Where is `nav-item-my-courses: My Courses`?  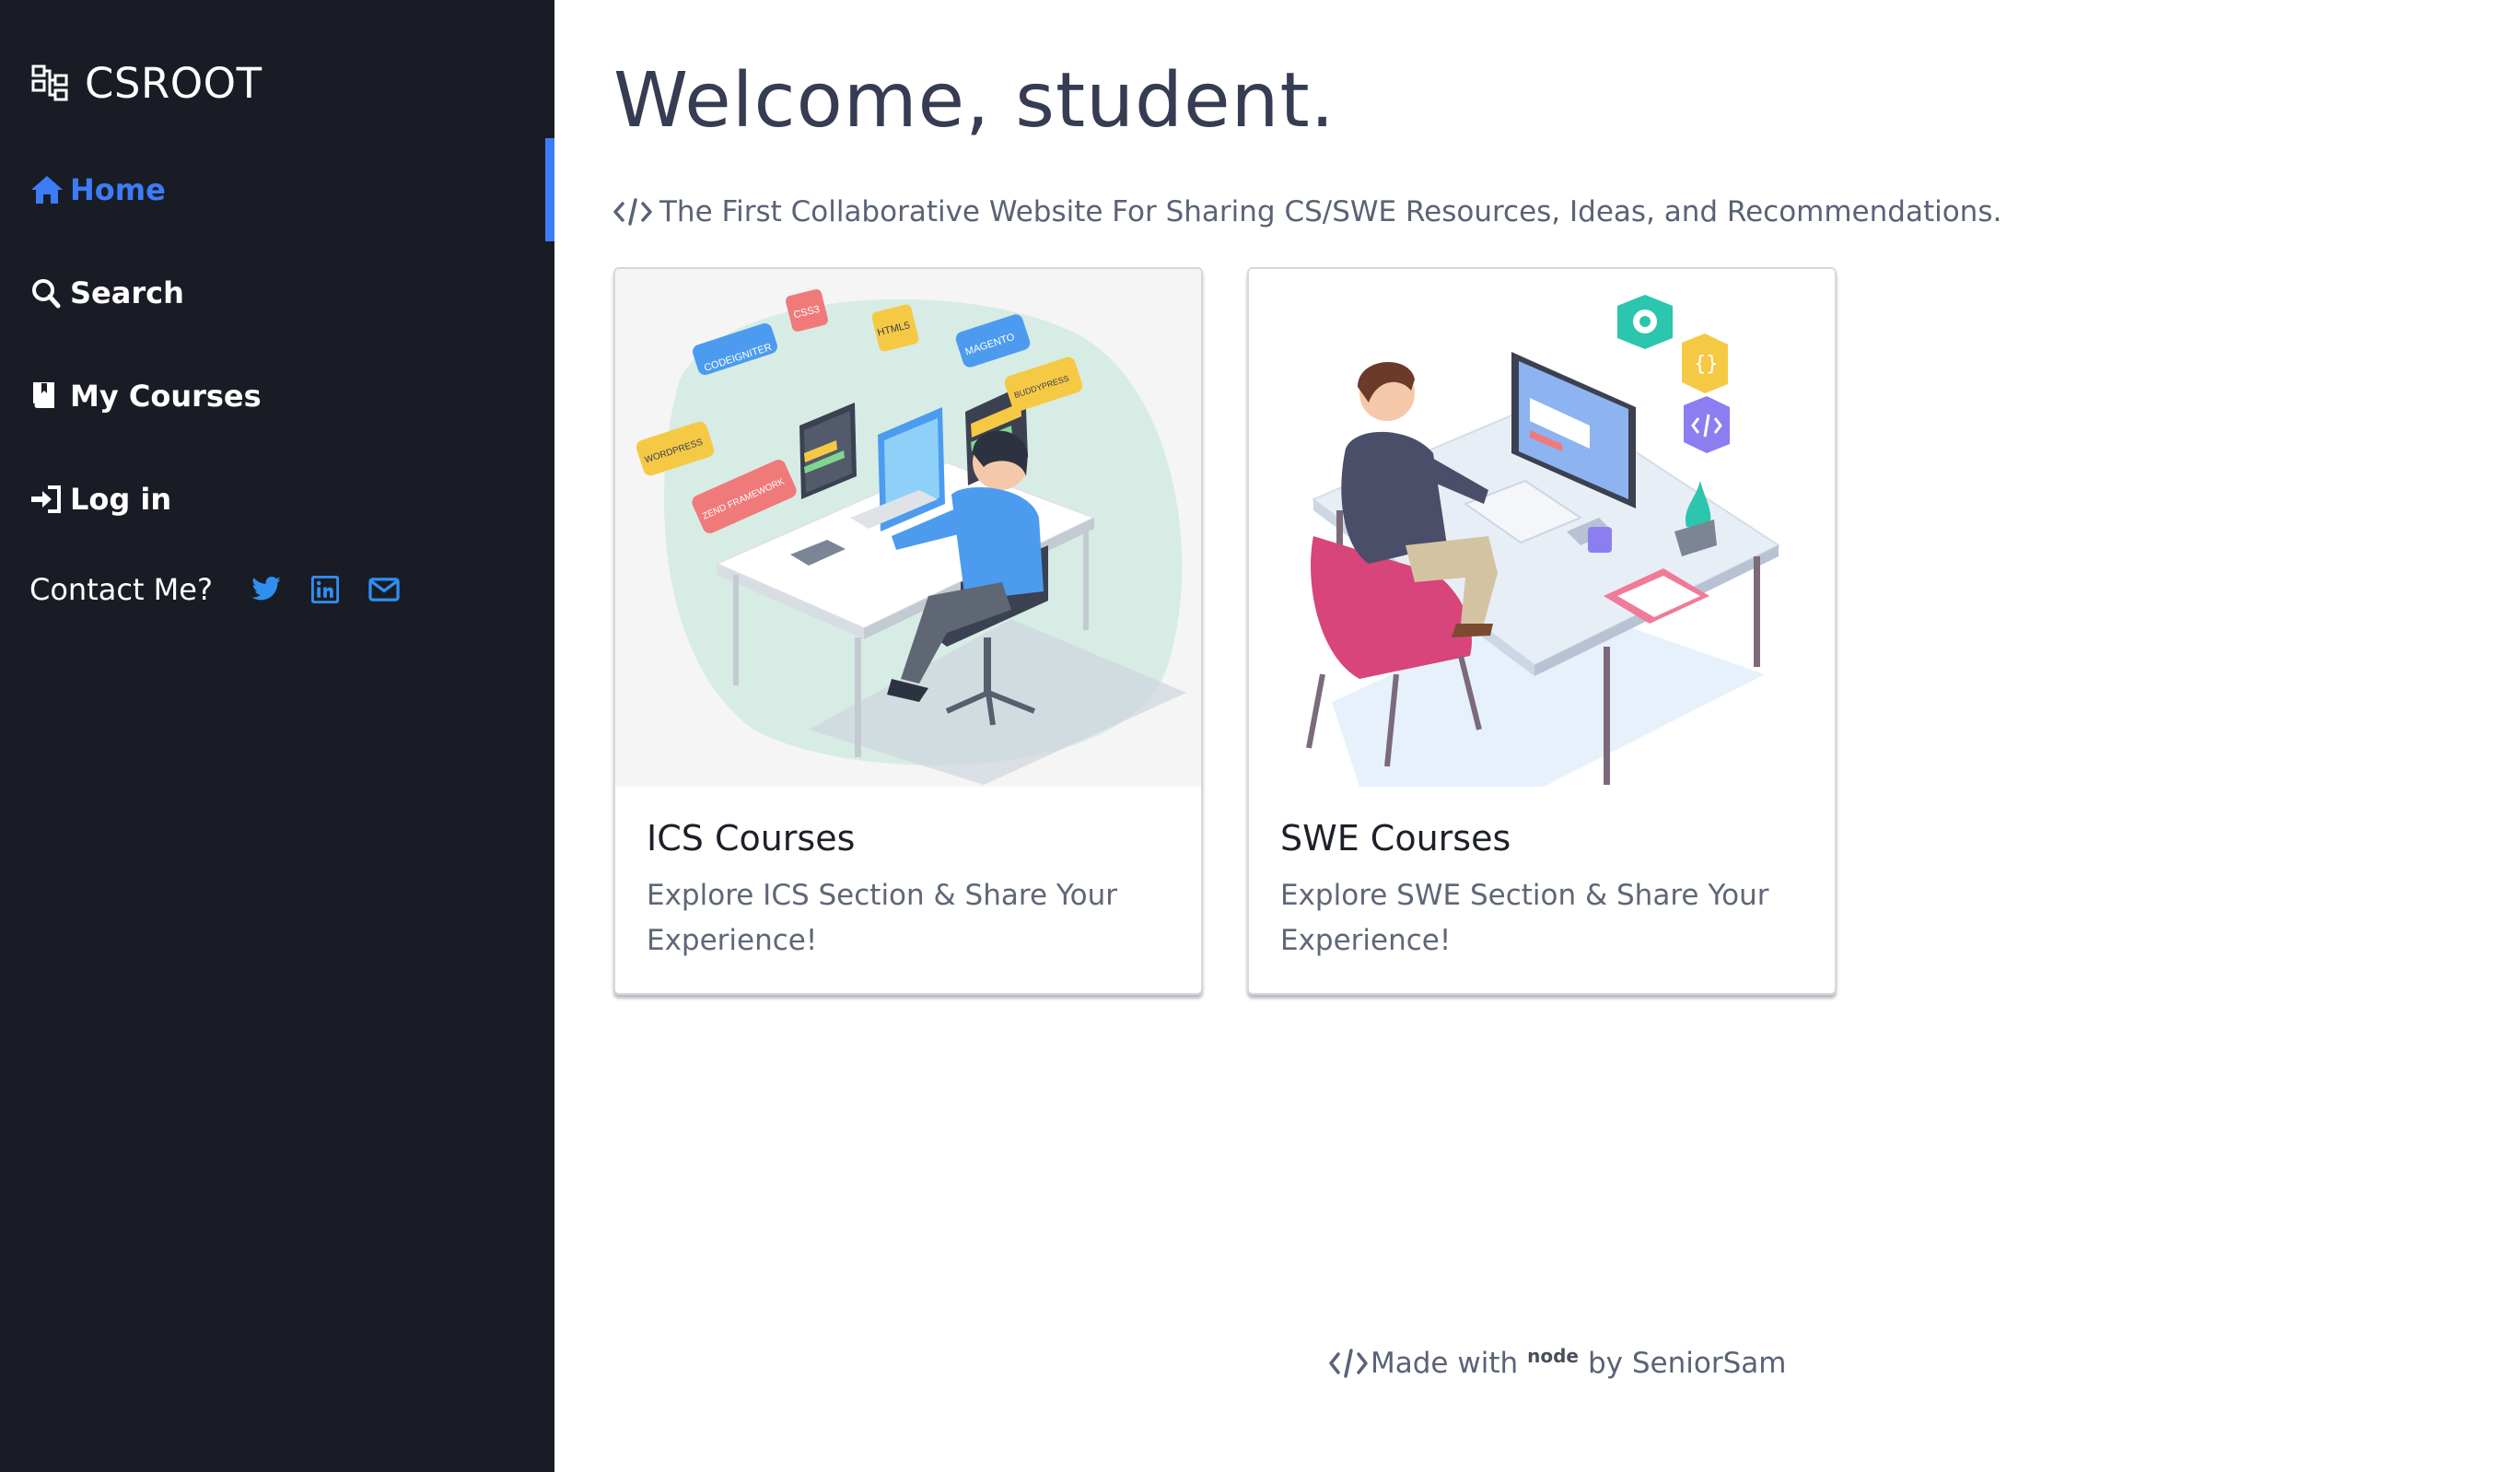 nav-item-my-courses: My Courses is located at coordinates (277, 396).